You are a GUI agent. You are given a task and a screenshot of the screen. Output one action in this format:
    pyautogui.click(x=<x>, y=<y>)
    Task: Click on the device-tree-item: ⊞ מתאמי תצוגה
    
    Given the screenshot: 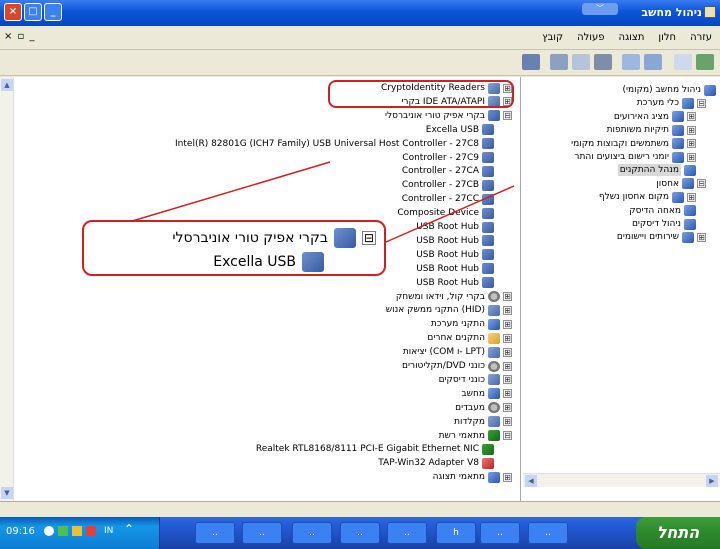 What is the action you would take?
    pyautogui.click(x=472, y=477)
    